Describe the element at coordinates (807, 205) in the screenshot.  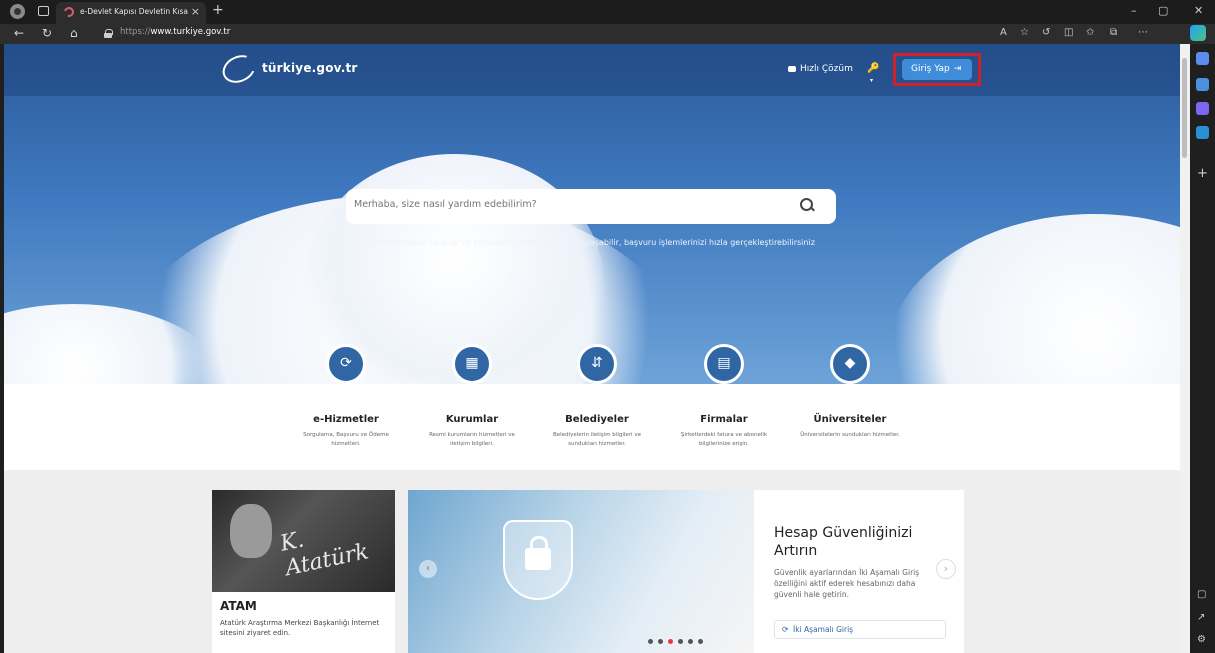
I see `search-icon` at that location.